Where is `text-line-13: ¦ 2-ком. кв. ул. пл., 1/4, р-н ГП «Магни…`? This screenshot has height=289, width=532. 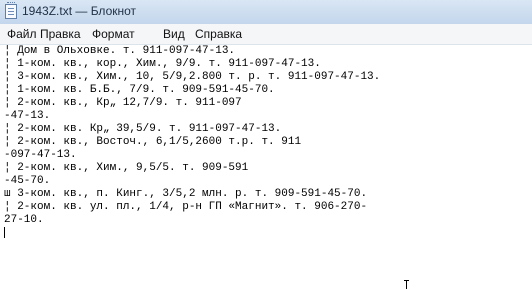
text-line-13: ¦ 2-ком. кв. ул. пл., 1/4, р-н ГП «Магни… is located at coordinates (186, 207).